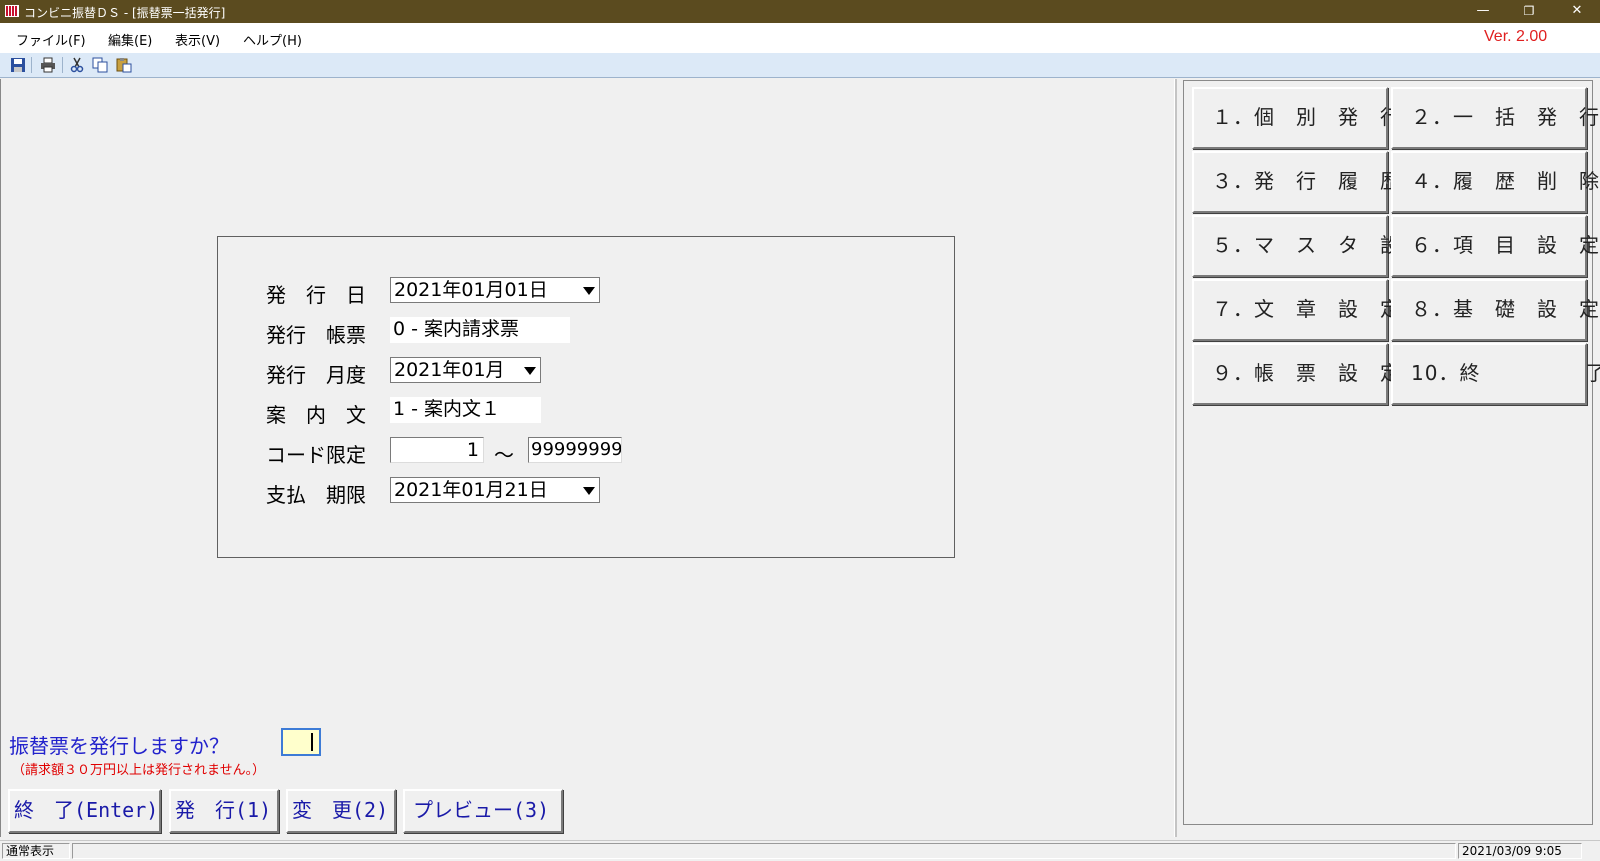 This screenshot has height=861, width=1600. I want to click on cut-icon, so click(77, 65).